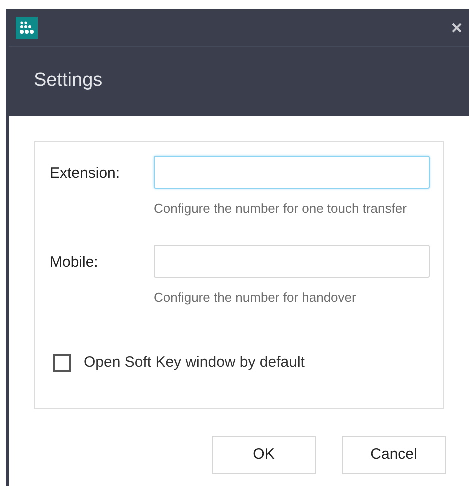 The height and width of the screenshot is (486, 469). What do you see at coordinates (256, 298) in the screenshot?
I see `help-text: Configure the number for handover` at bounding box center [256, 298].